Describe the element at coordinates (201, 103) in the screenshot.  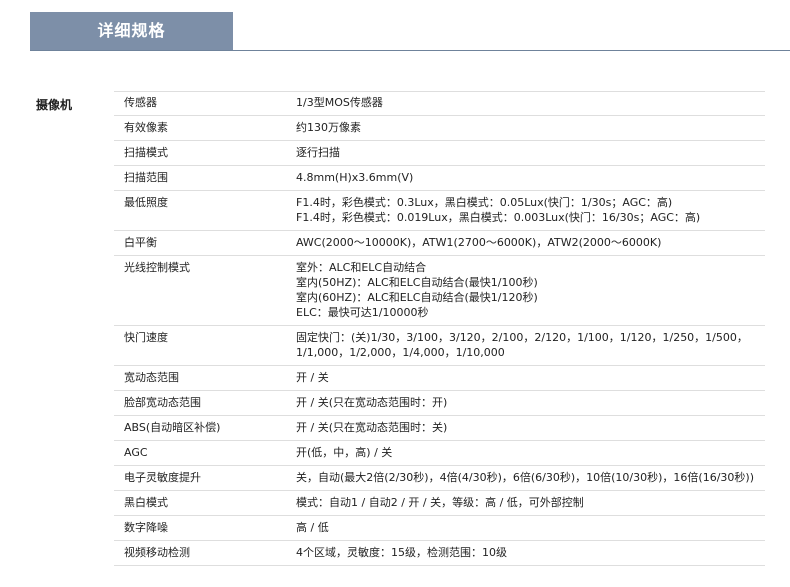
I see `spec-key: 传感器` at that location.